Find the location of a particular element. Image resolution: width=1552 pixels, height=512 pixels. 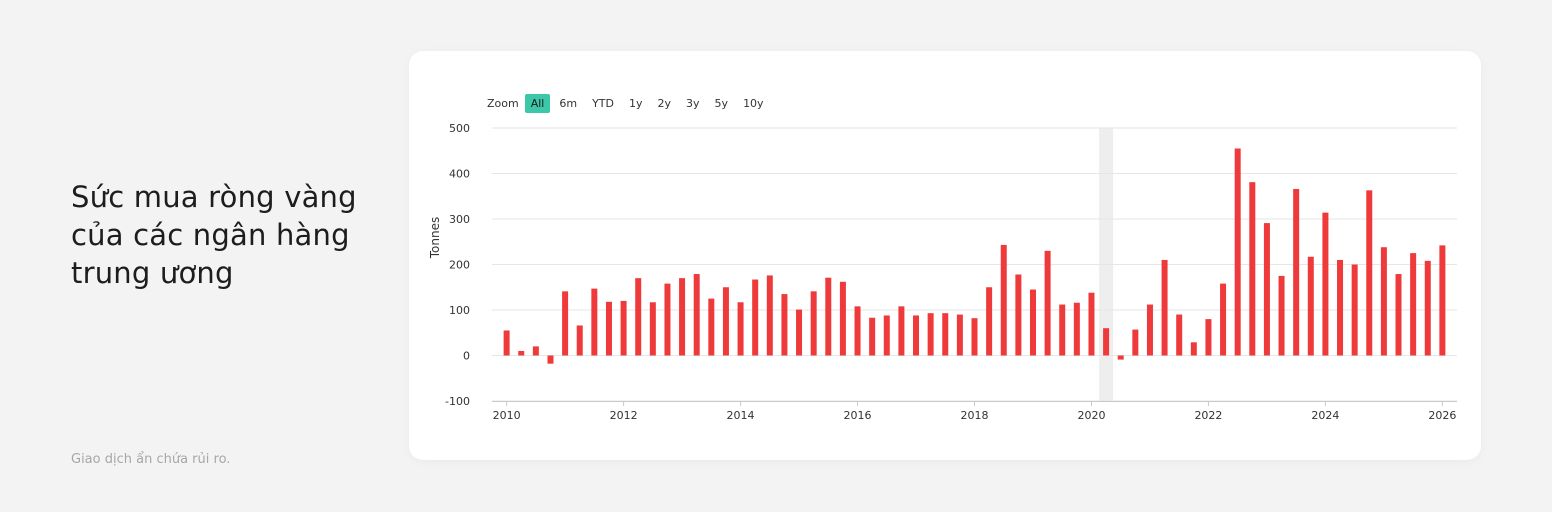

zoom-option-10y: 10y is located at coordinates (753, 103).